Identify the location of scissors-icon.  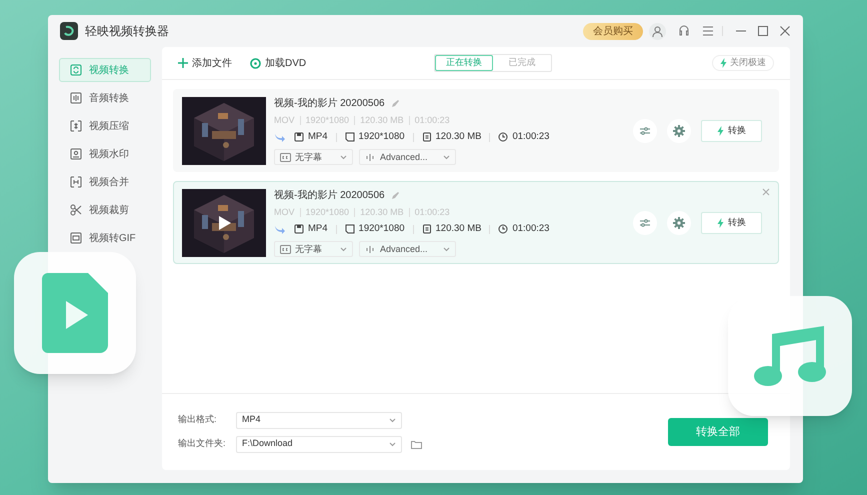
(76, 210).